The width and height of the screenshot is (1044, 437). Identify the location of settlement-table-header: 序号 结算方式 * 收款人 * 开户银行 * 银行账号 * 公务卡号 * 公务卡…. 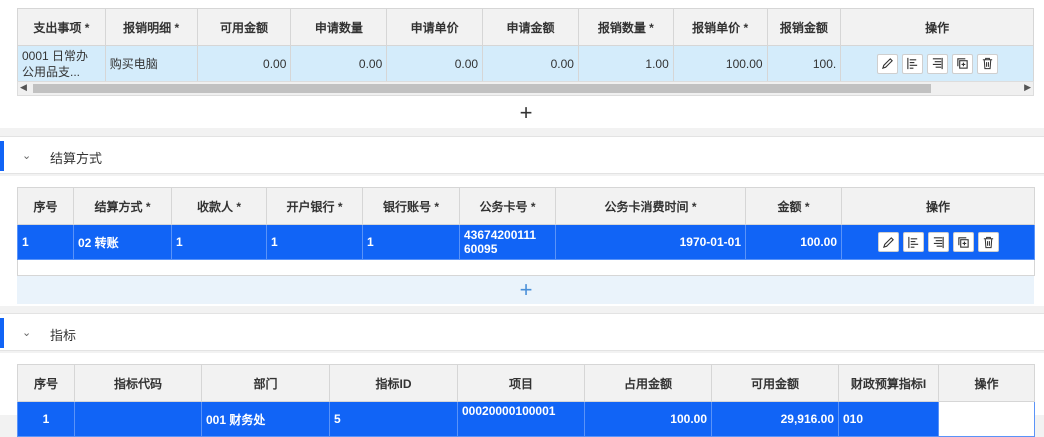
(526, 206).